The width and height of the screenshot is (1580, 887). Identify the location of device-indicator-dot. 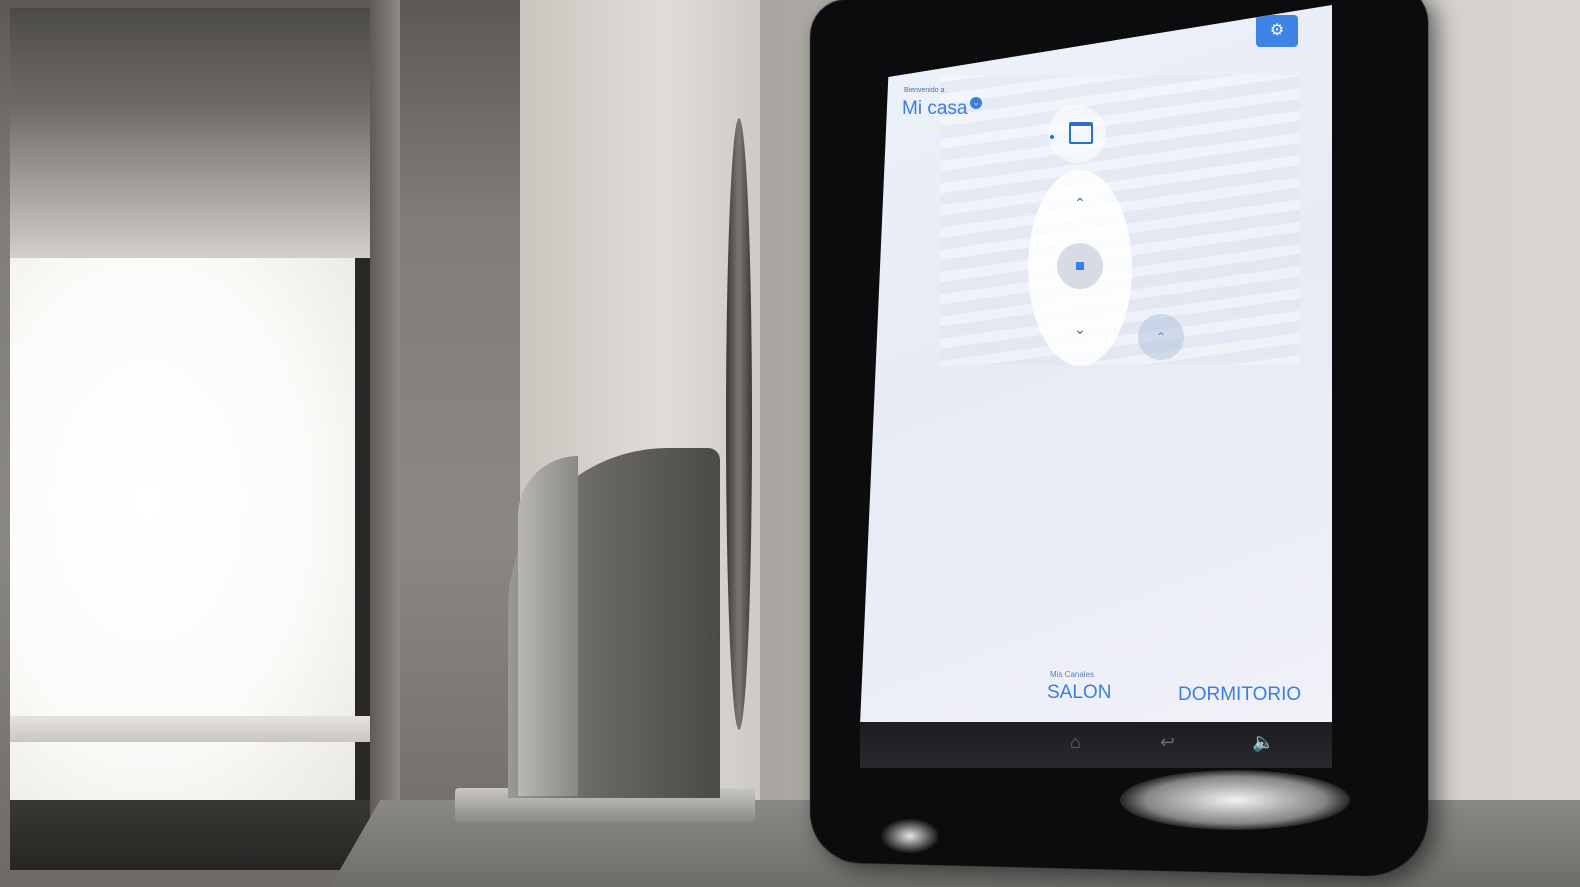
(1052, 137).